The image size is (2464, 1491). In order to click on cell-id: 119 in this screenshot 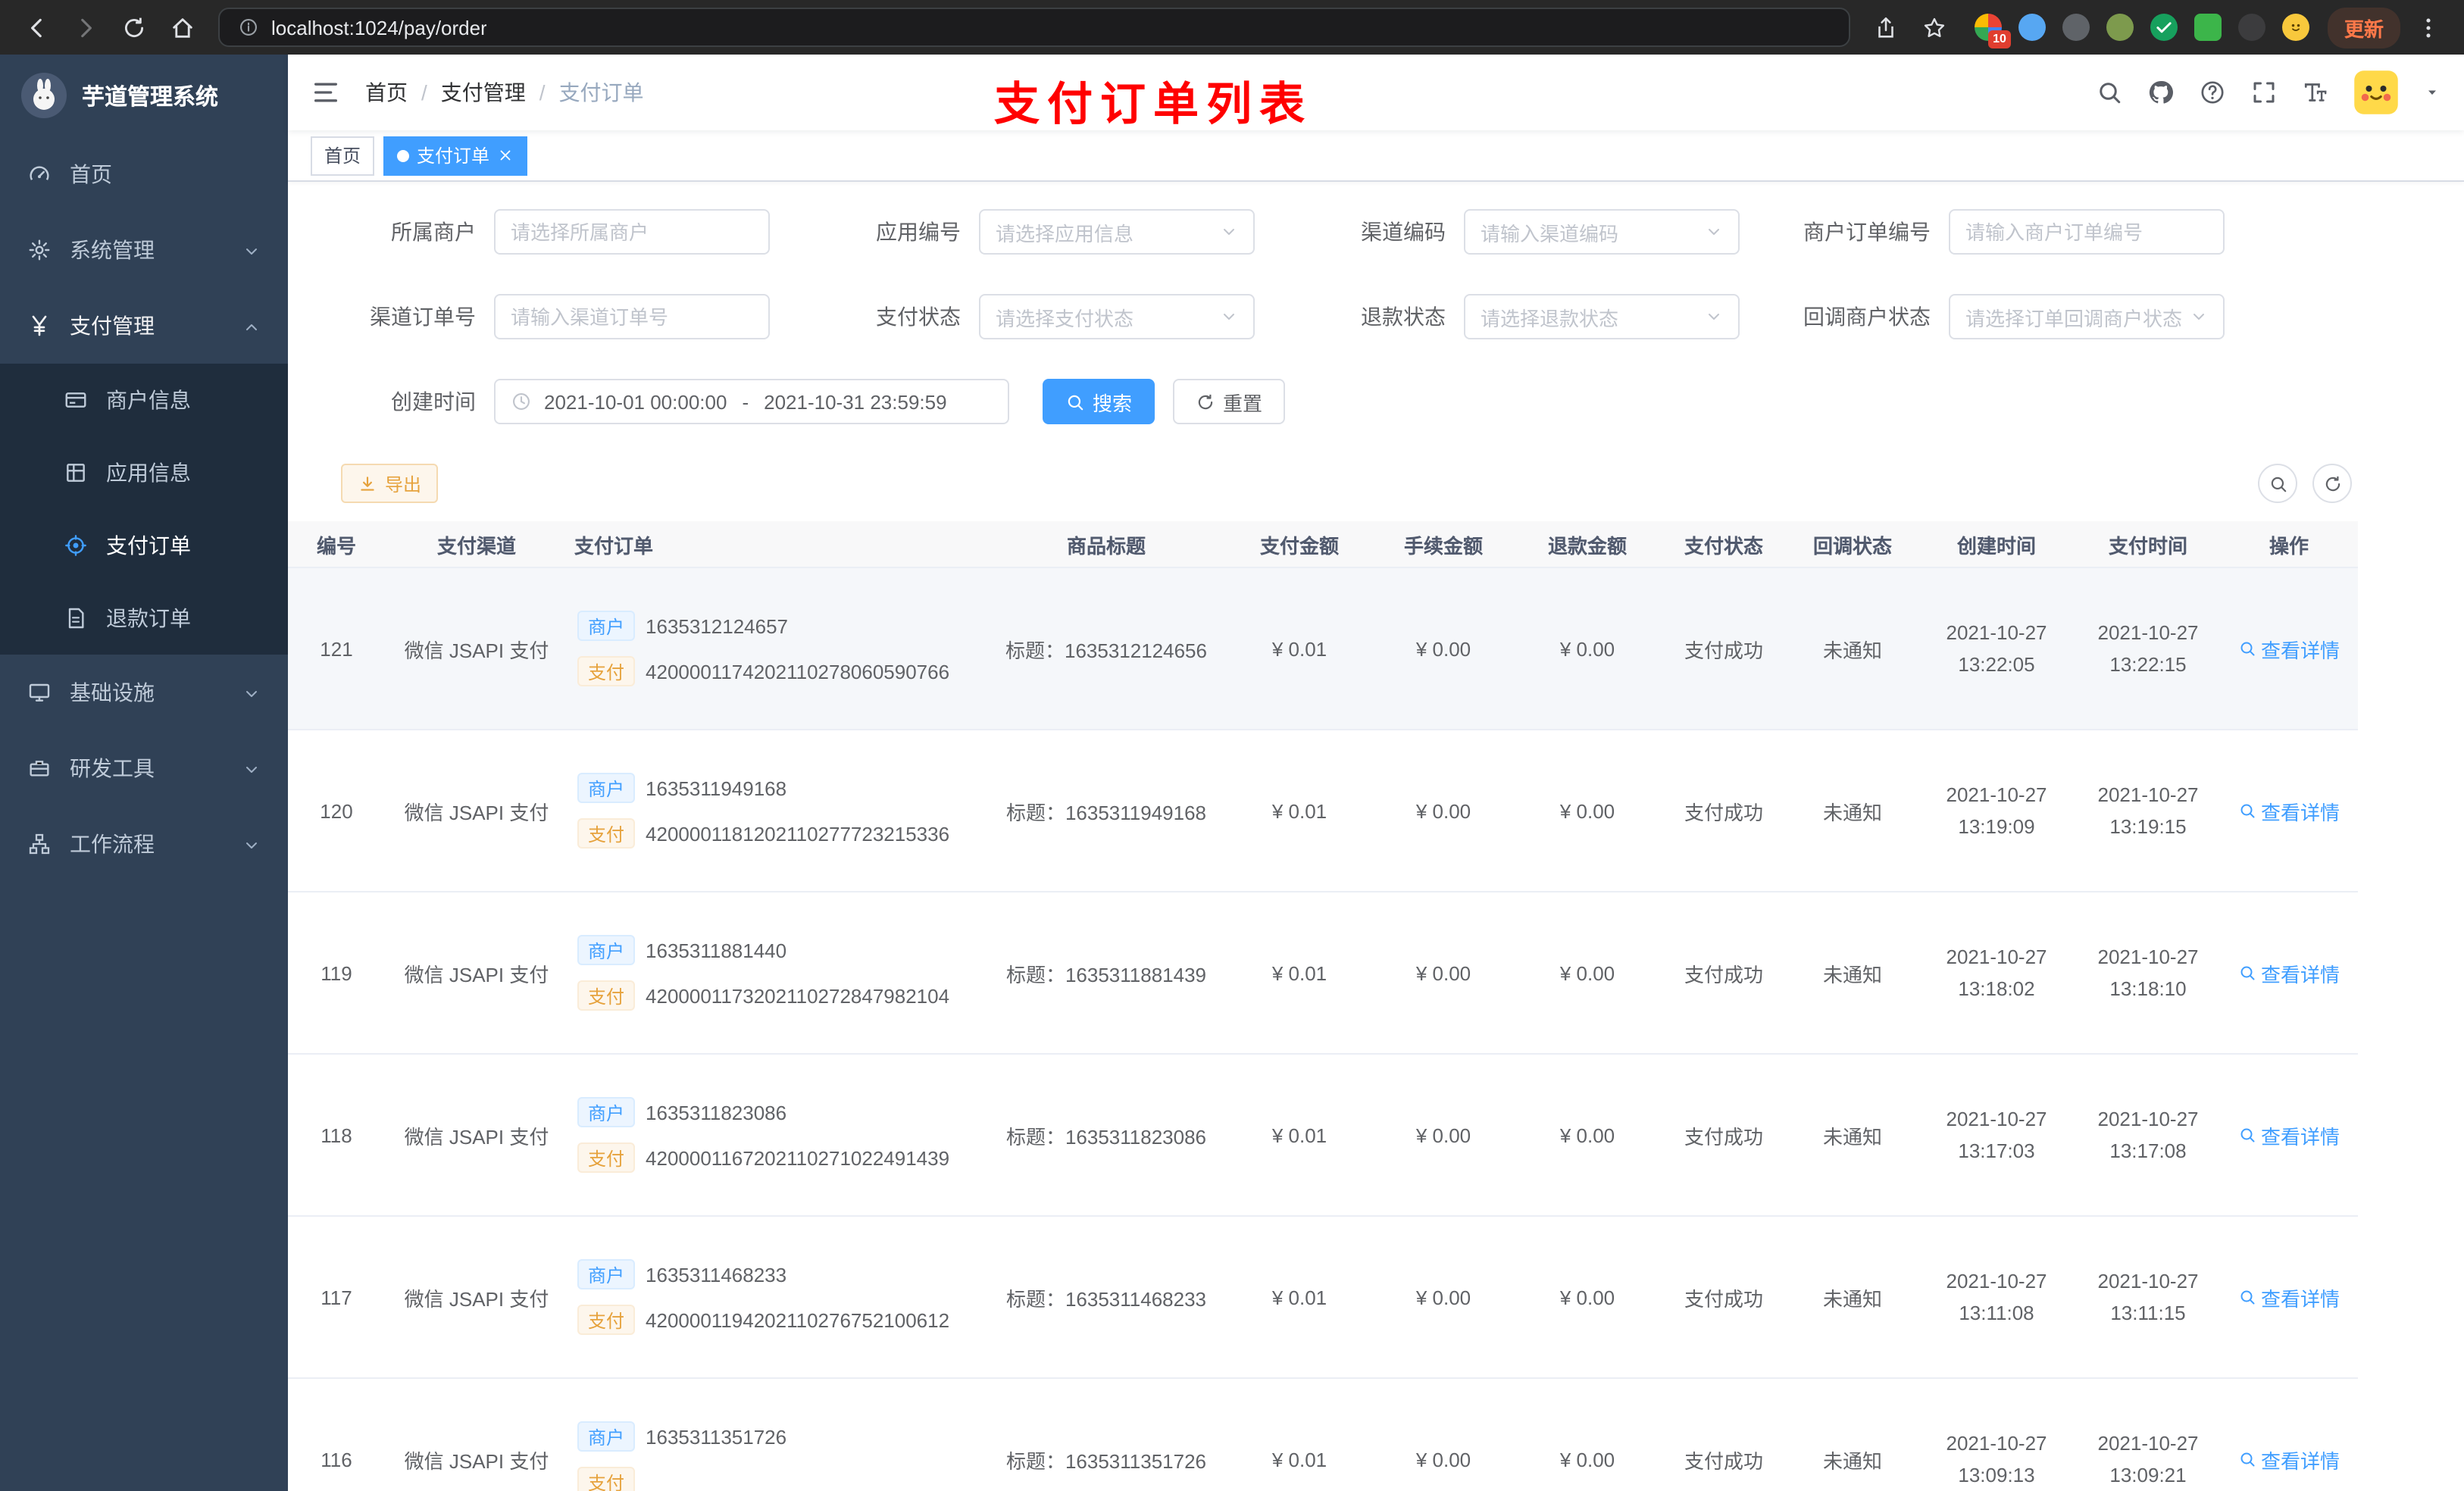, I will do `click(336, 972)`.